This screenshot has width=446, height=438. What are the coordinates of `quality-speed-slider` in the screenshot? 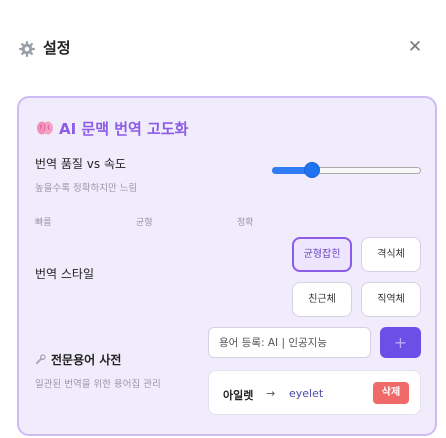 It's located at (346, 170).